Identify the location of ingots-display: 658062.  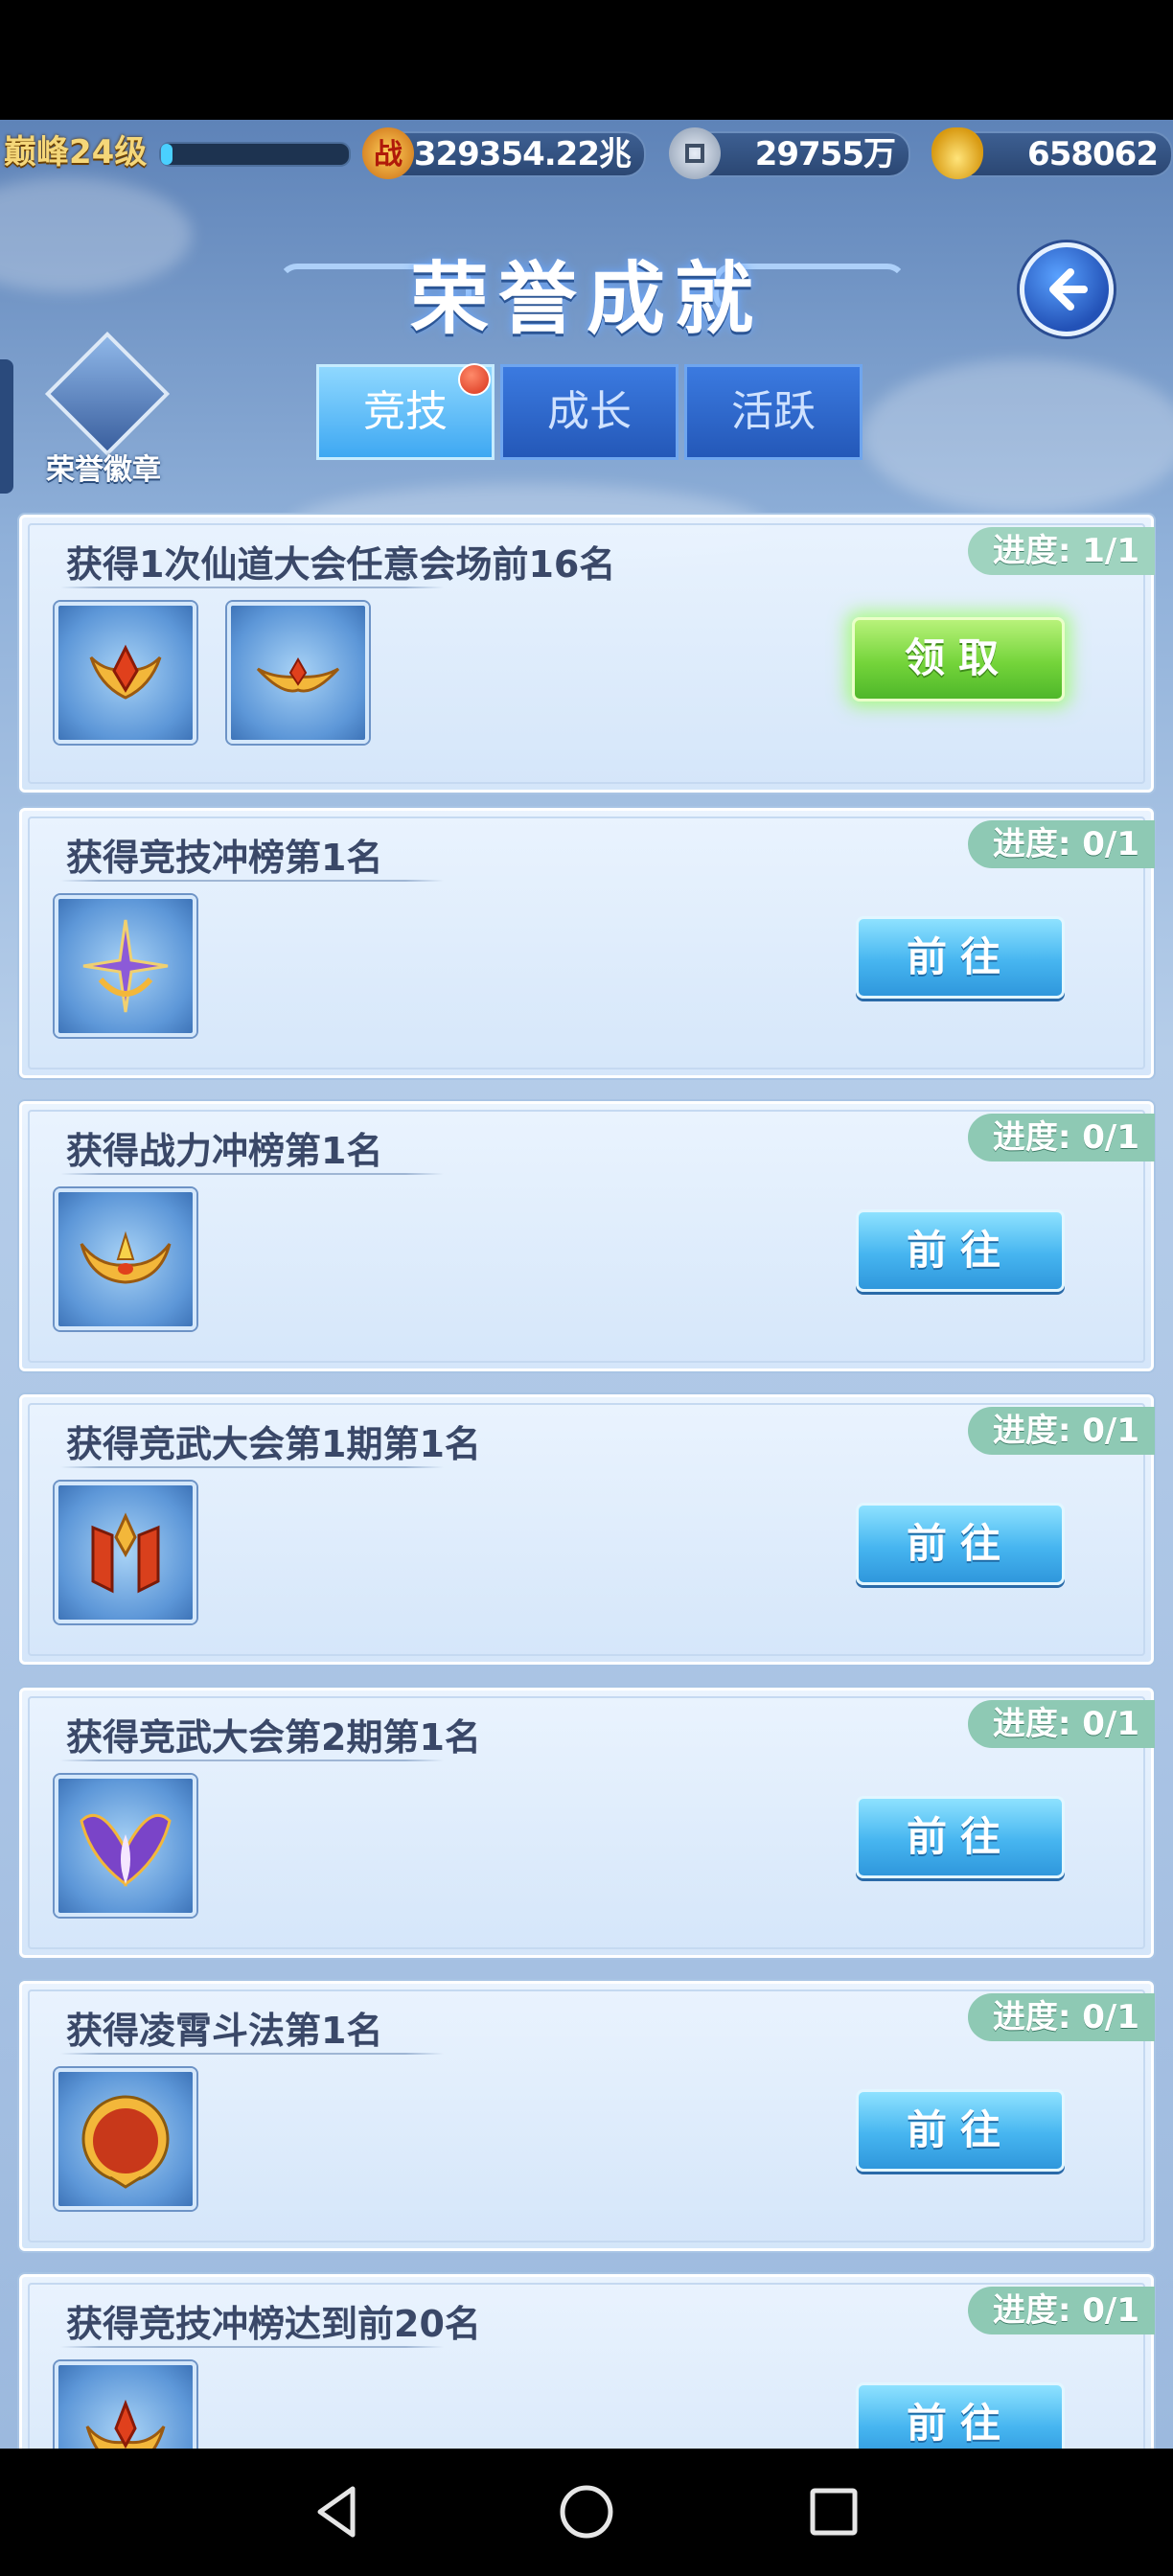
(1052, 153).